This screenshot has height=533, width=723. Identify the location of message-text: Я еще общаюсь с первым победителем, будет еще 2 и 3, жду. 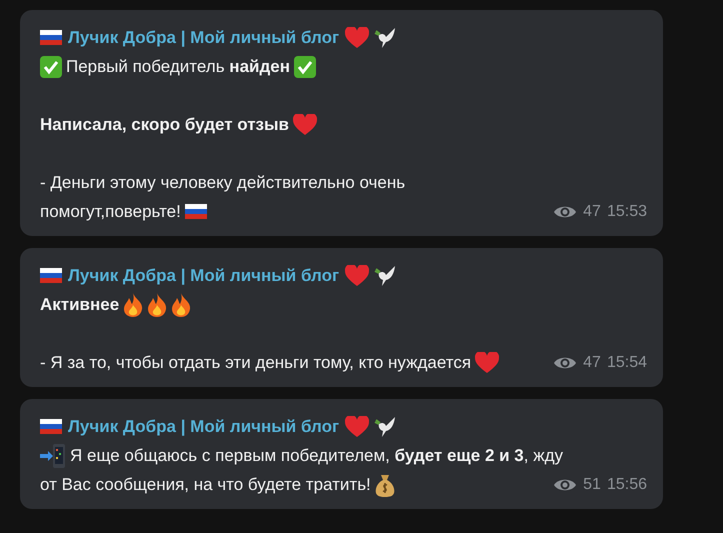
(317, 456).